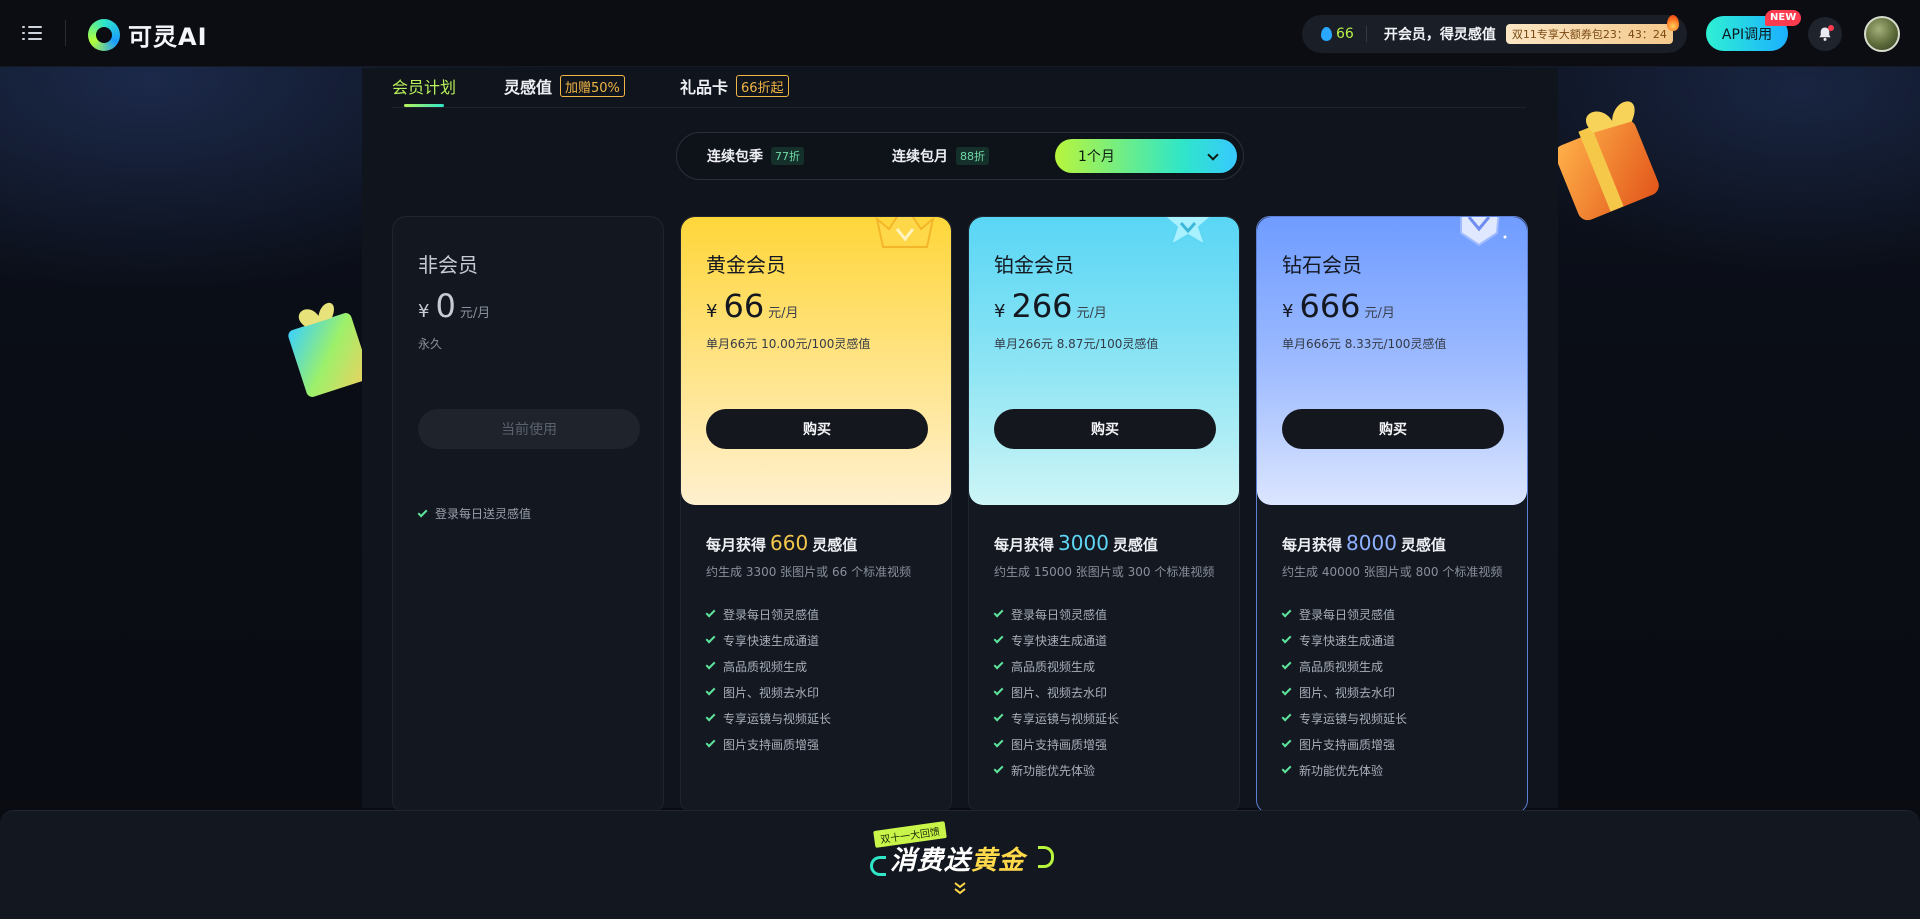  I want to click on swirl-decoration, so click(878, 866).